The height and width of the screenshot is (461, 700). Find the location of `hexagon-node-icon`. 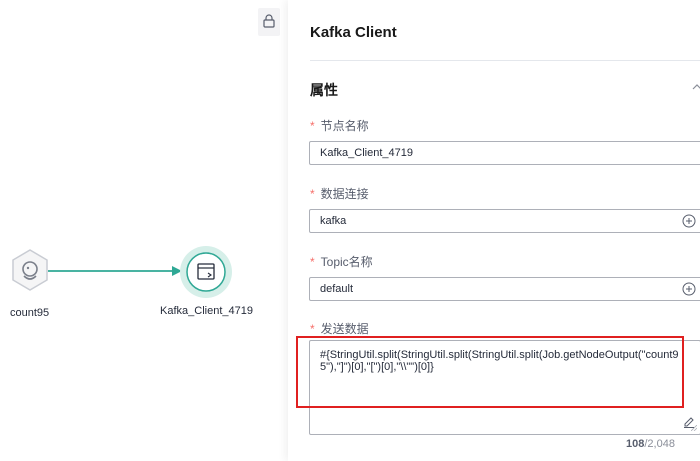

hexagon-node-icon is located at coordinates (30, 270).